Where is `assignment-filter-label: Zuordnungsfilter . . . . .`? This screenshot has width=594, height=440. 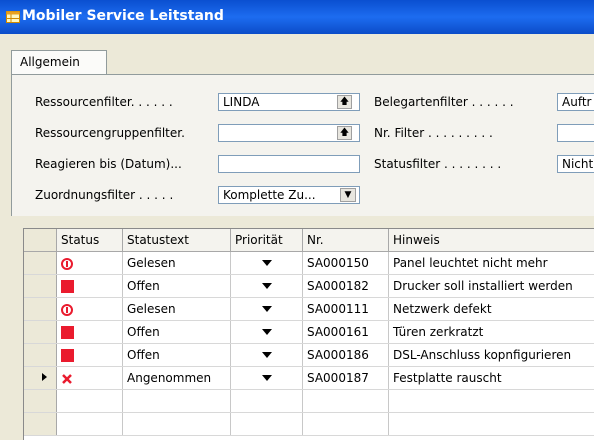
assignment-filter-label: Zuordnungsfilter . . . . . is located at coordinates (104, 195).